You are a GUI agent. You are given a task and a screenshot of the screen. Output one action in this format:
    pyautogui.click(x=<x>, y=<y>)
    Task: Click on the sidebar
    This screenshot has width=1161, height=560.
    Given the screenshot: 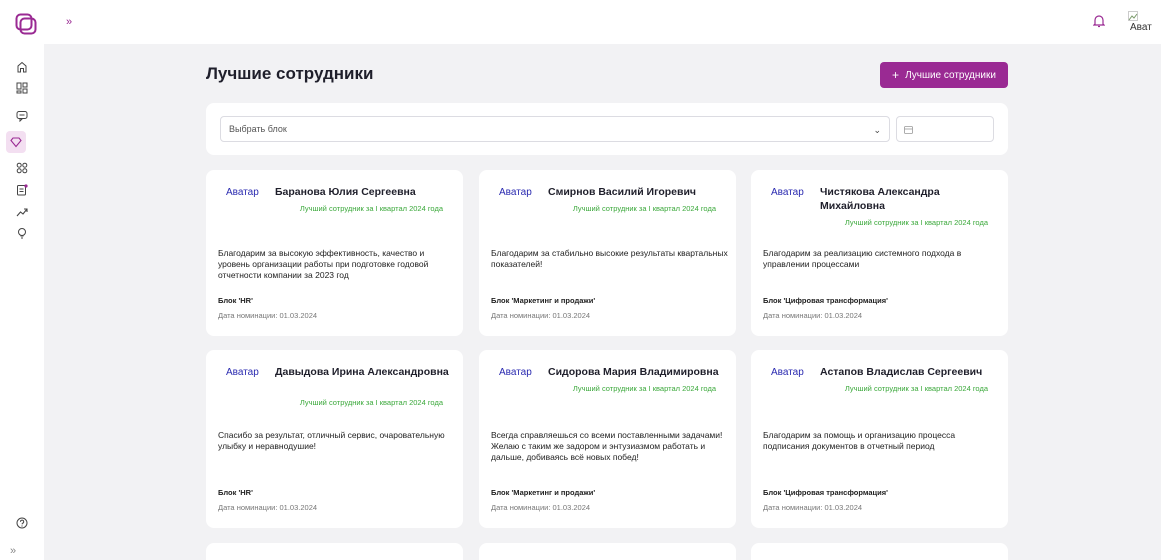 What is the action you would take?
    pyautogui.click(x=22, y=302)
    